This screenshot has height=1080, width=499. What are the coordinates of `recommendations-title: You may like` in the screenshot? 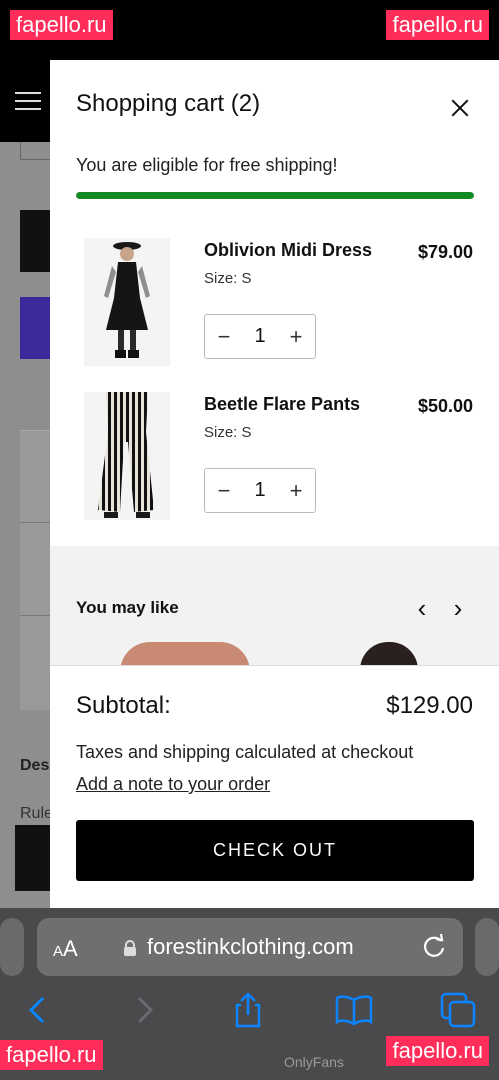 It's located at (127, 607).